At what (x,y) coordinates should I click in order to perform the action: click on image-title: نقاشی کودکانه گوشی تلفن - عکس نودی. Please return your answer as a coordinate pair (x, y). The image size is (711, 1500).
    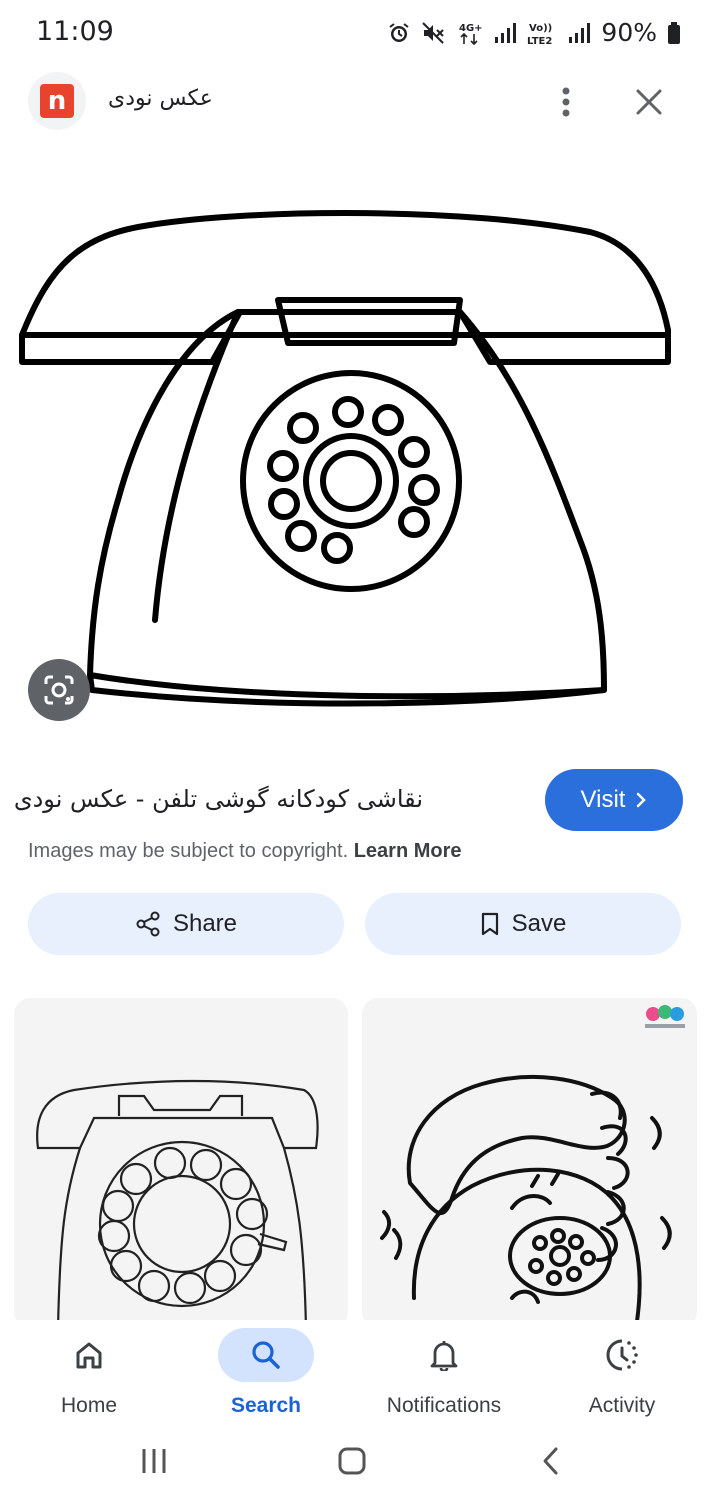
    Looking at the image, I should click on (218, 799).